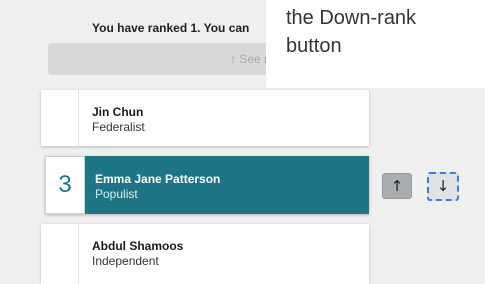  I want to click on rank-number: 3, so click(65, 185).